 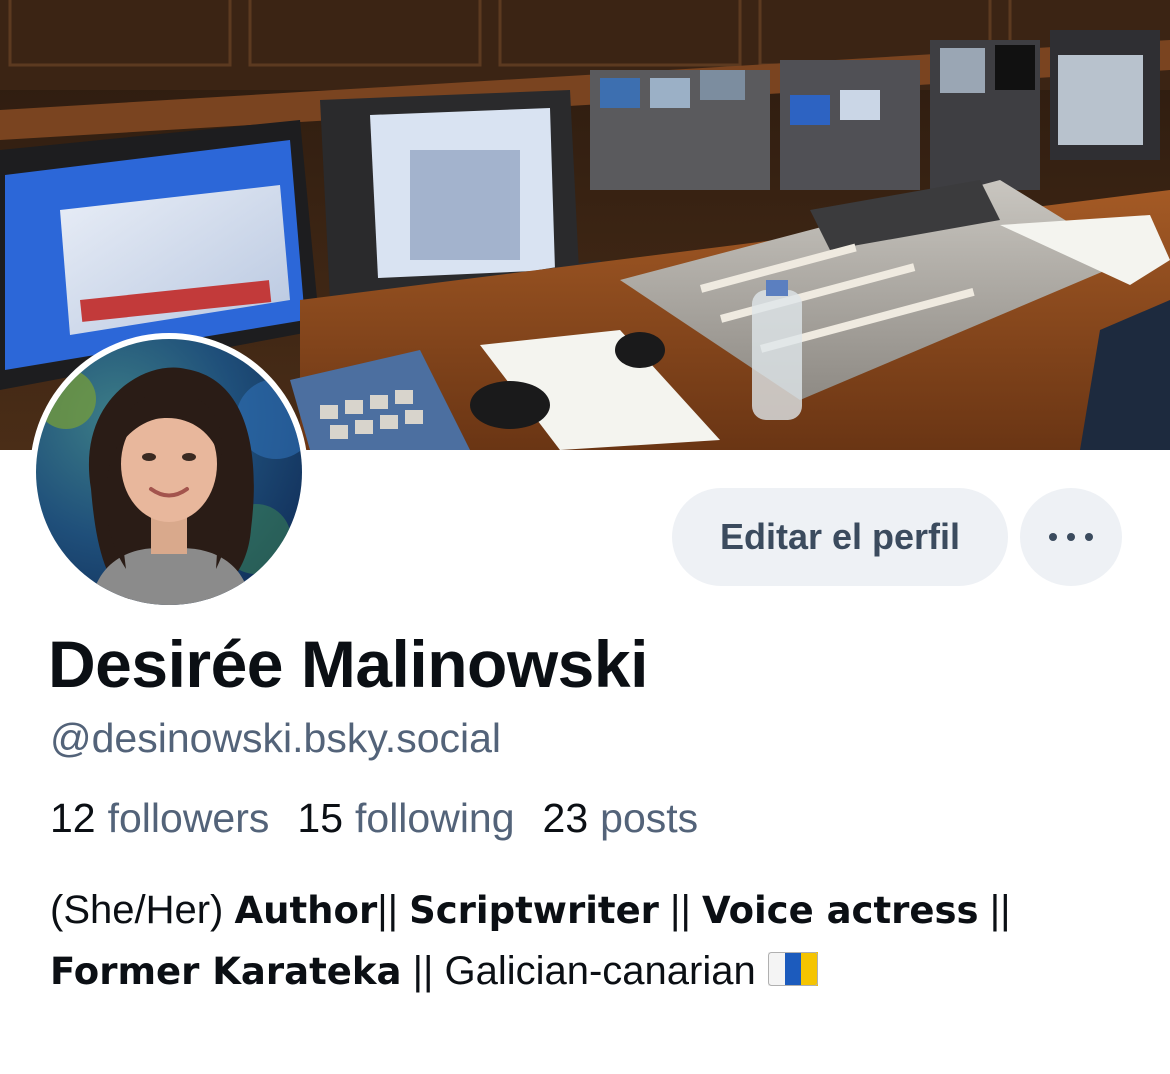 What do you see at coordinates (600, 971) in the screenshot?
I see `bio-origin: Galician-canarian` at bounding box center [600, 971].